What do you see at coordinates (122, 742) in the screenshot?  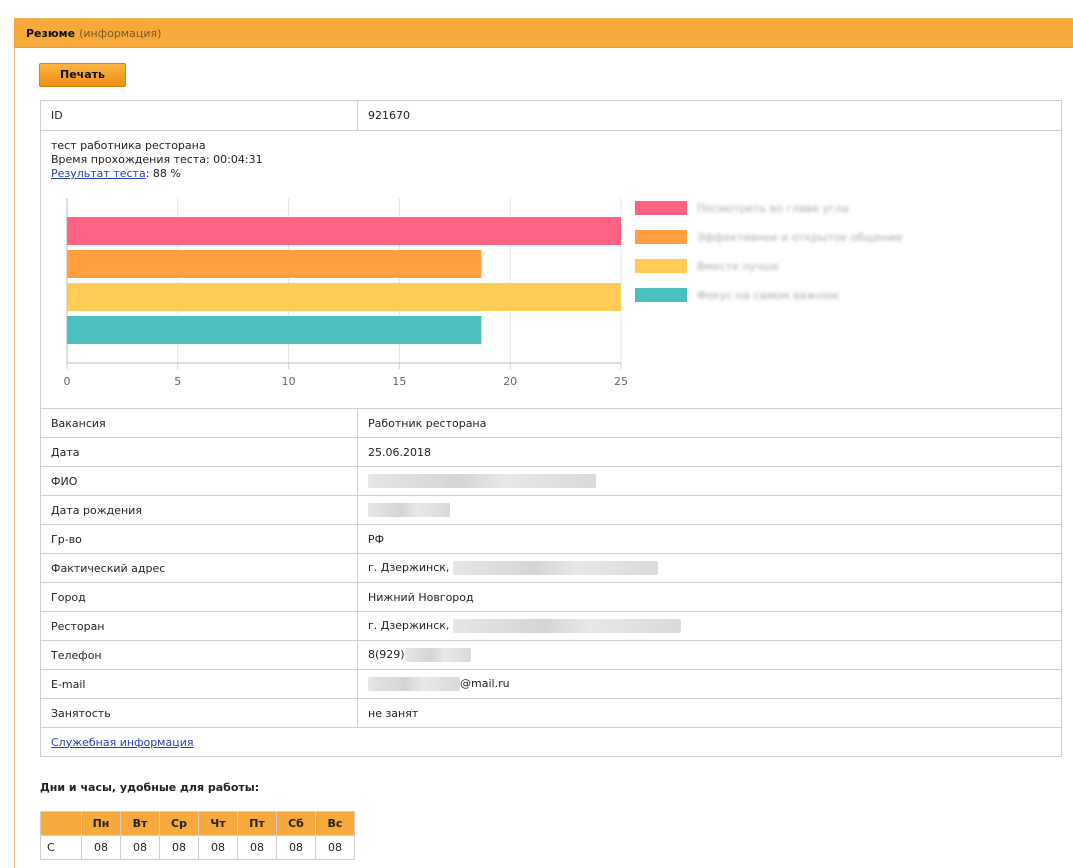 I see `service-info-link: Служебная информация` at bounding box center [122, 742].